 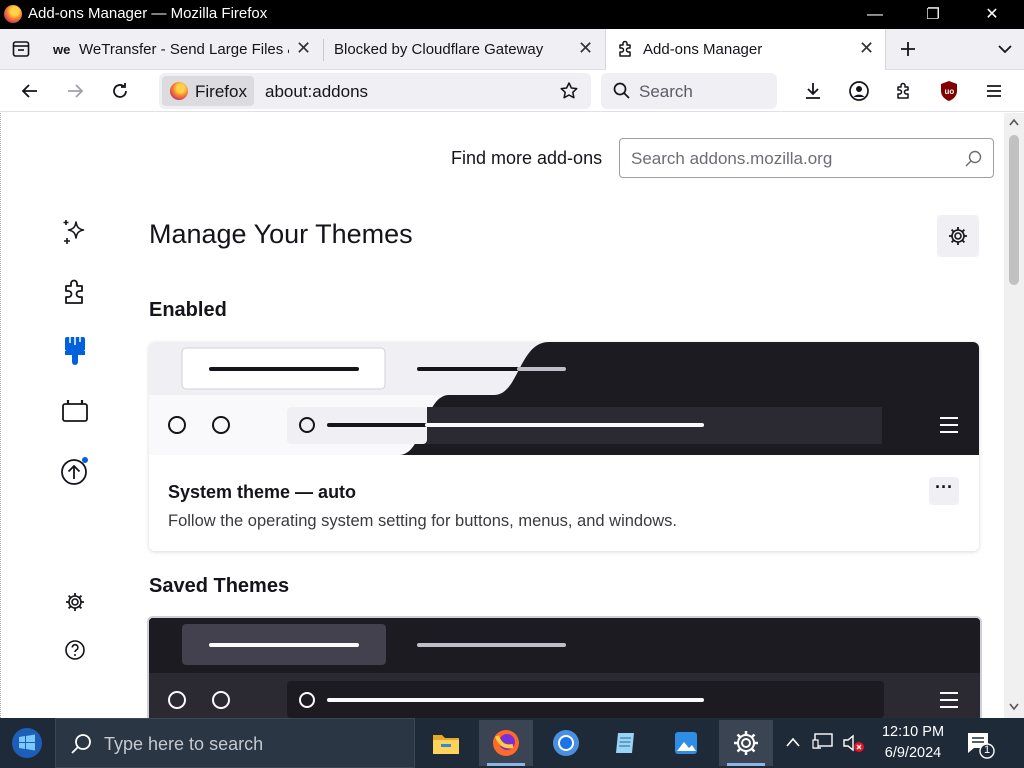 What do you see at coordinates (375, 91) in the screenshot?
I see `url-bar: Firefox about:addons` at bounding box center [375, 91].